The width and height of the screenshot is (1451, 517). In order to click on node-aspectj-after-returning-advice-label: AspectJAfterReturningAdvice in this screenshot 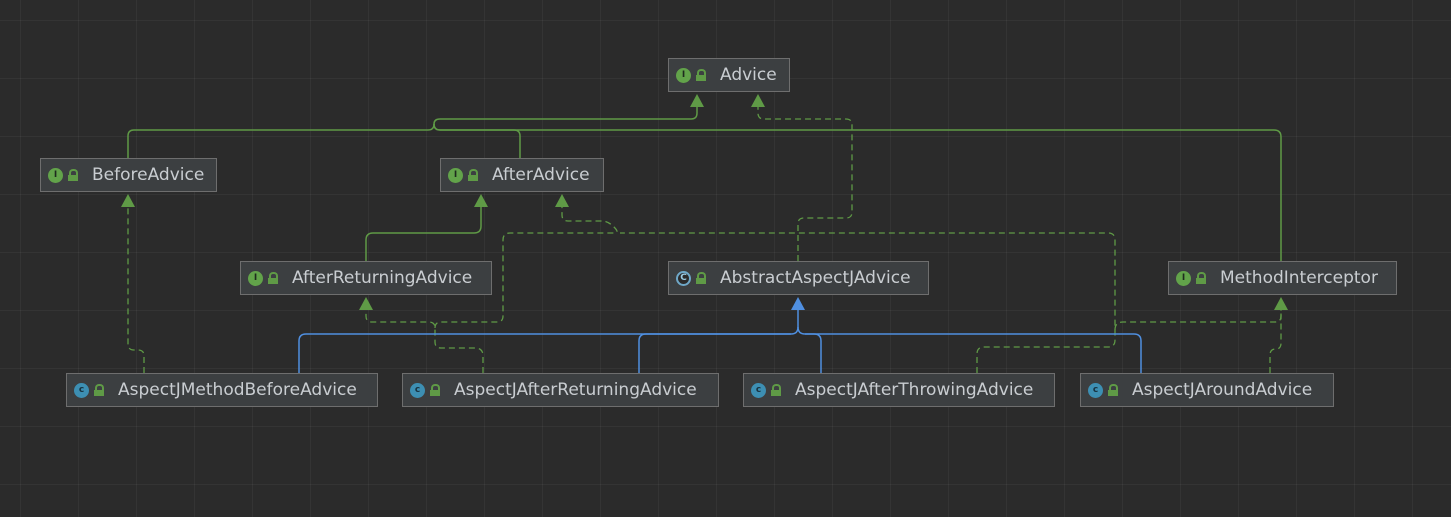, I will do `click(575, 390)`.